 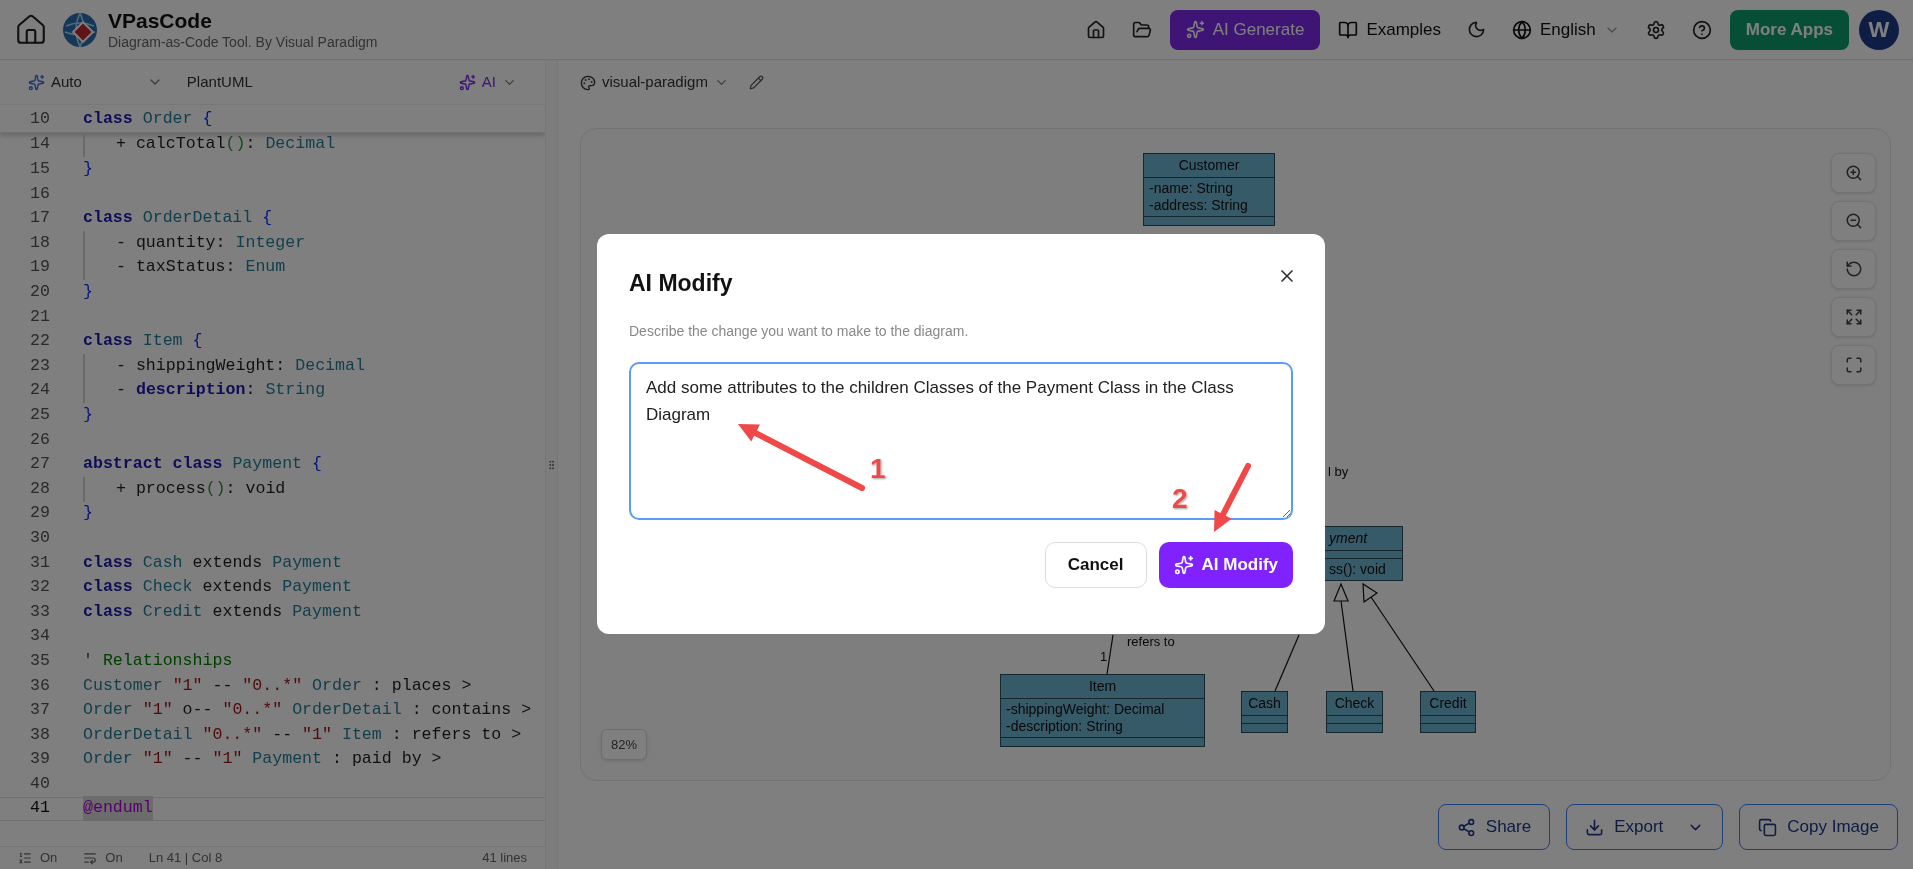 What do you see at coordinates (1389, 29) in the screenshot?
I see `examples-link: Examples` at bounding box center [1389, 29].